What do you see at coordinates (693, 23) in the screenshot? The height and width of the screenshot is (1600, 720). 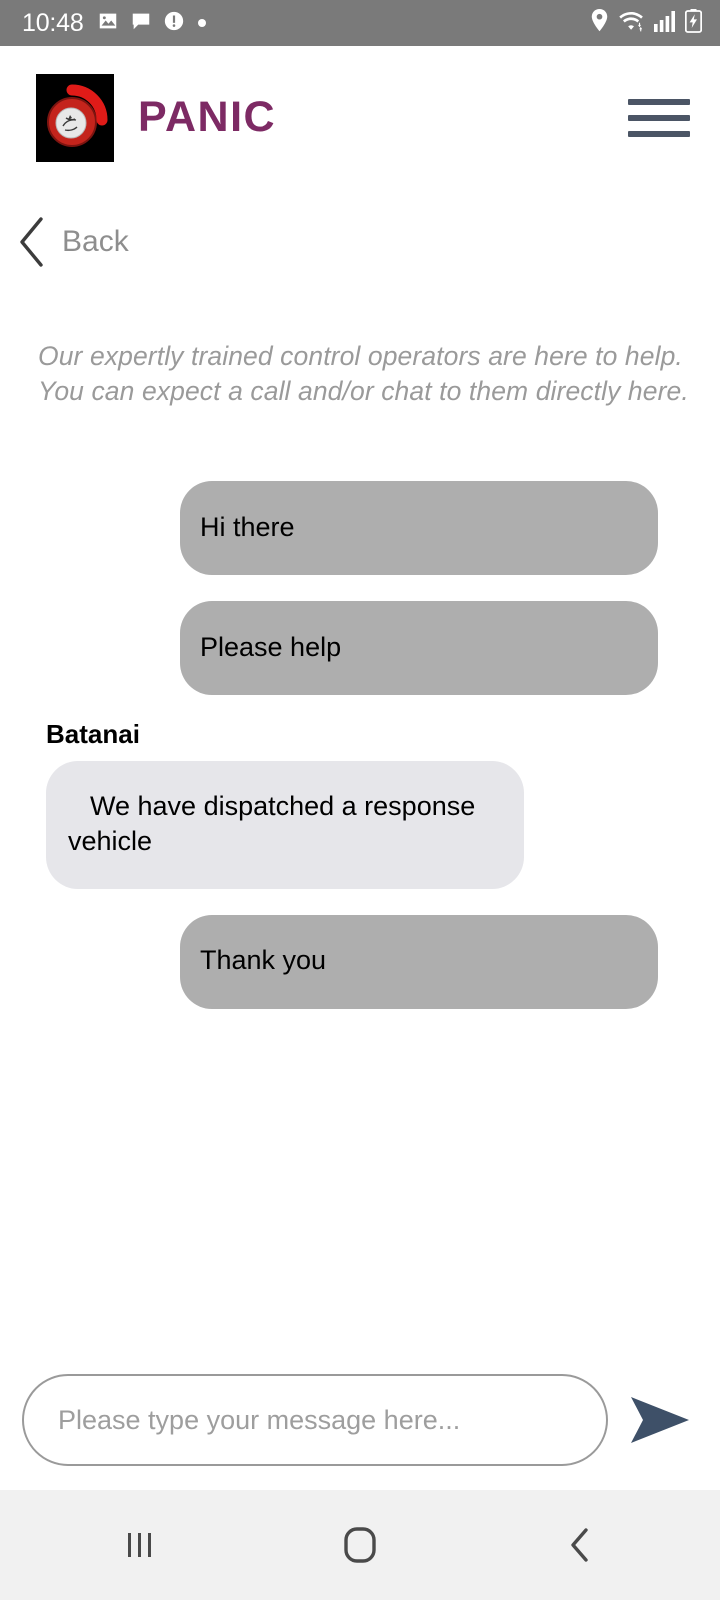 I see `battery-charging-icon` at bounding box center [693, 23].